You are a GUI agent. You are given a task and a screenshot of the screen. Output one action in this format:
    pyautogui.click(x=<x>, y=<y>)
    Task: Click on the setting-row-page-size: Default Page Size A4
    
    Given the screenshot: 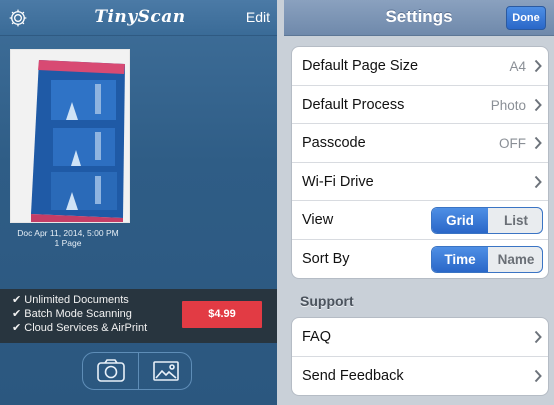 What is the action you would take?
    pyautogui.click(x=420, y=66)
    